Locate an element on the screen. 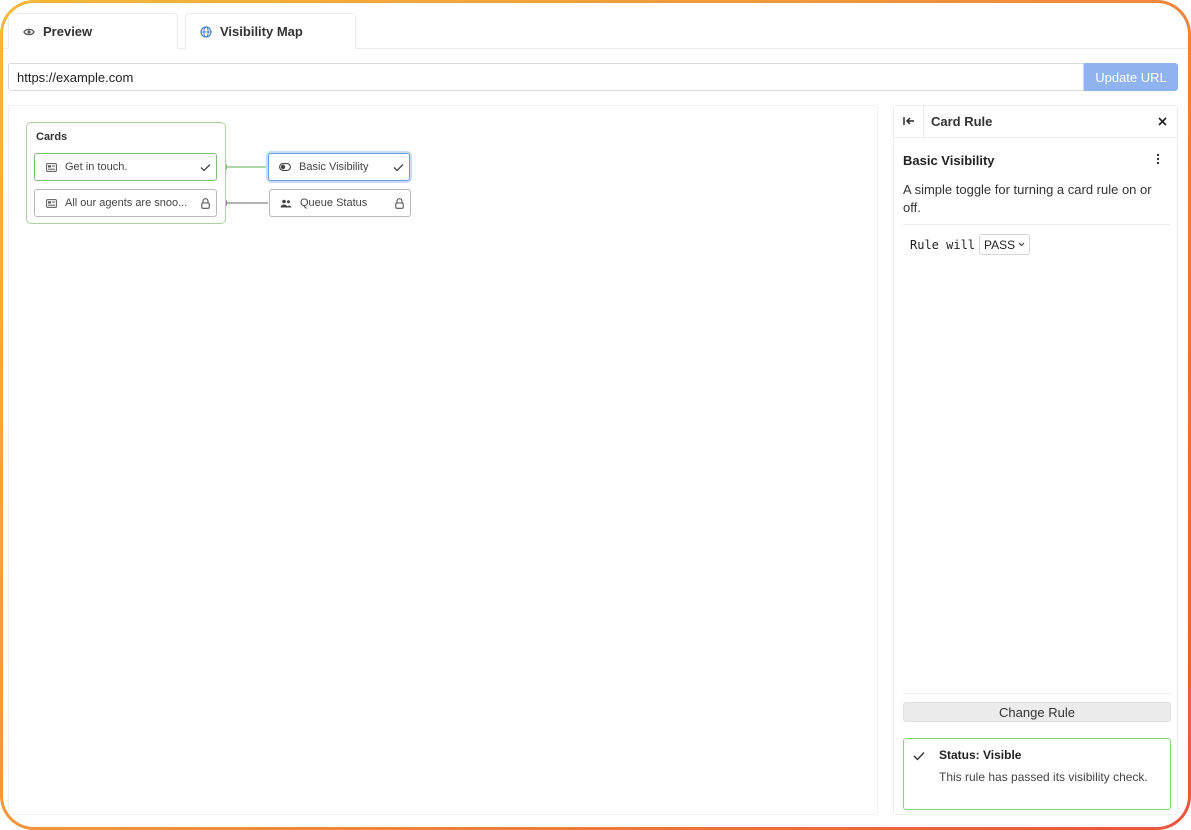 This screenshot has height=830, width=1191. update-url-button: Update URL is located at coordinates (1131, 77).